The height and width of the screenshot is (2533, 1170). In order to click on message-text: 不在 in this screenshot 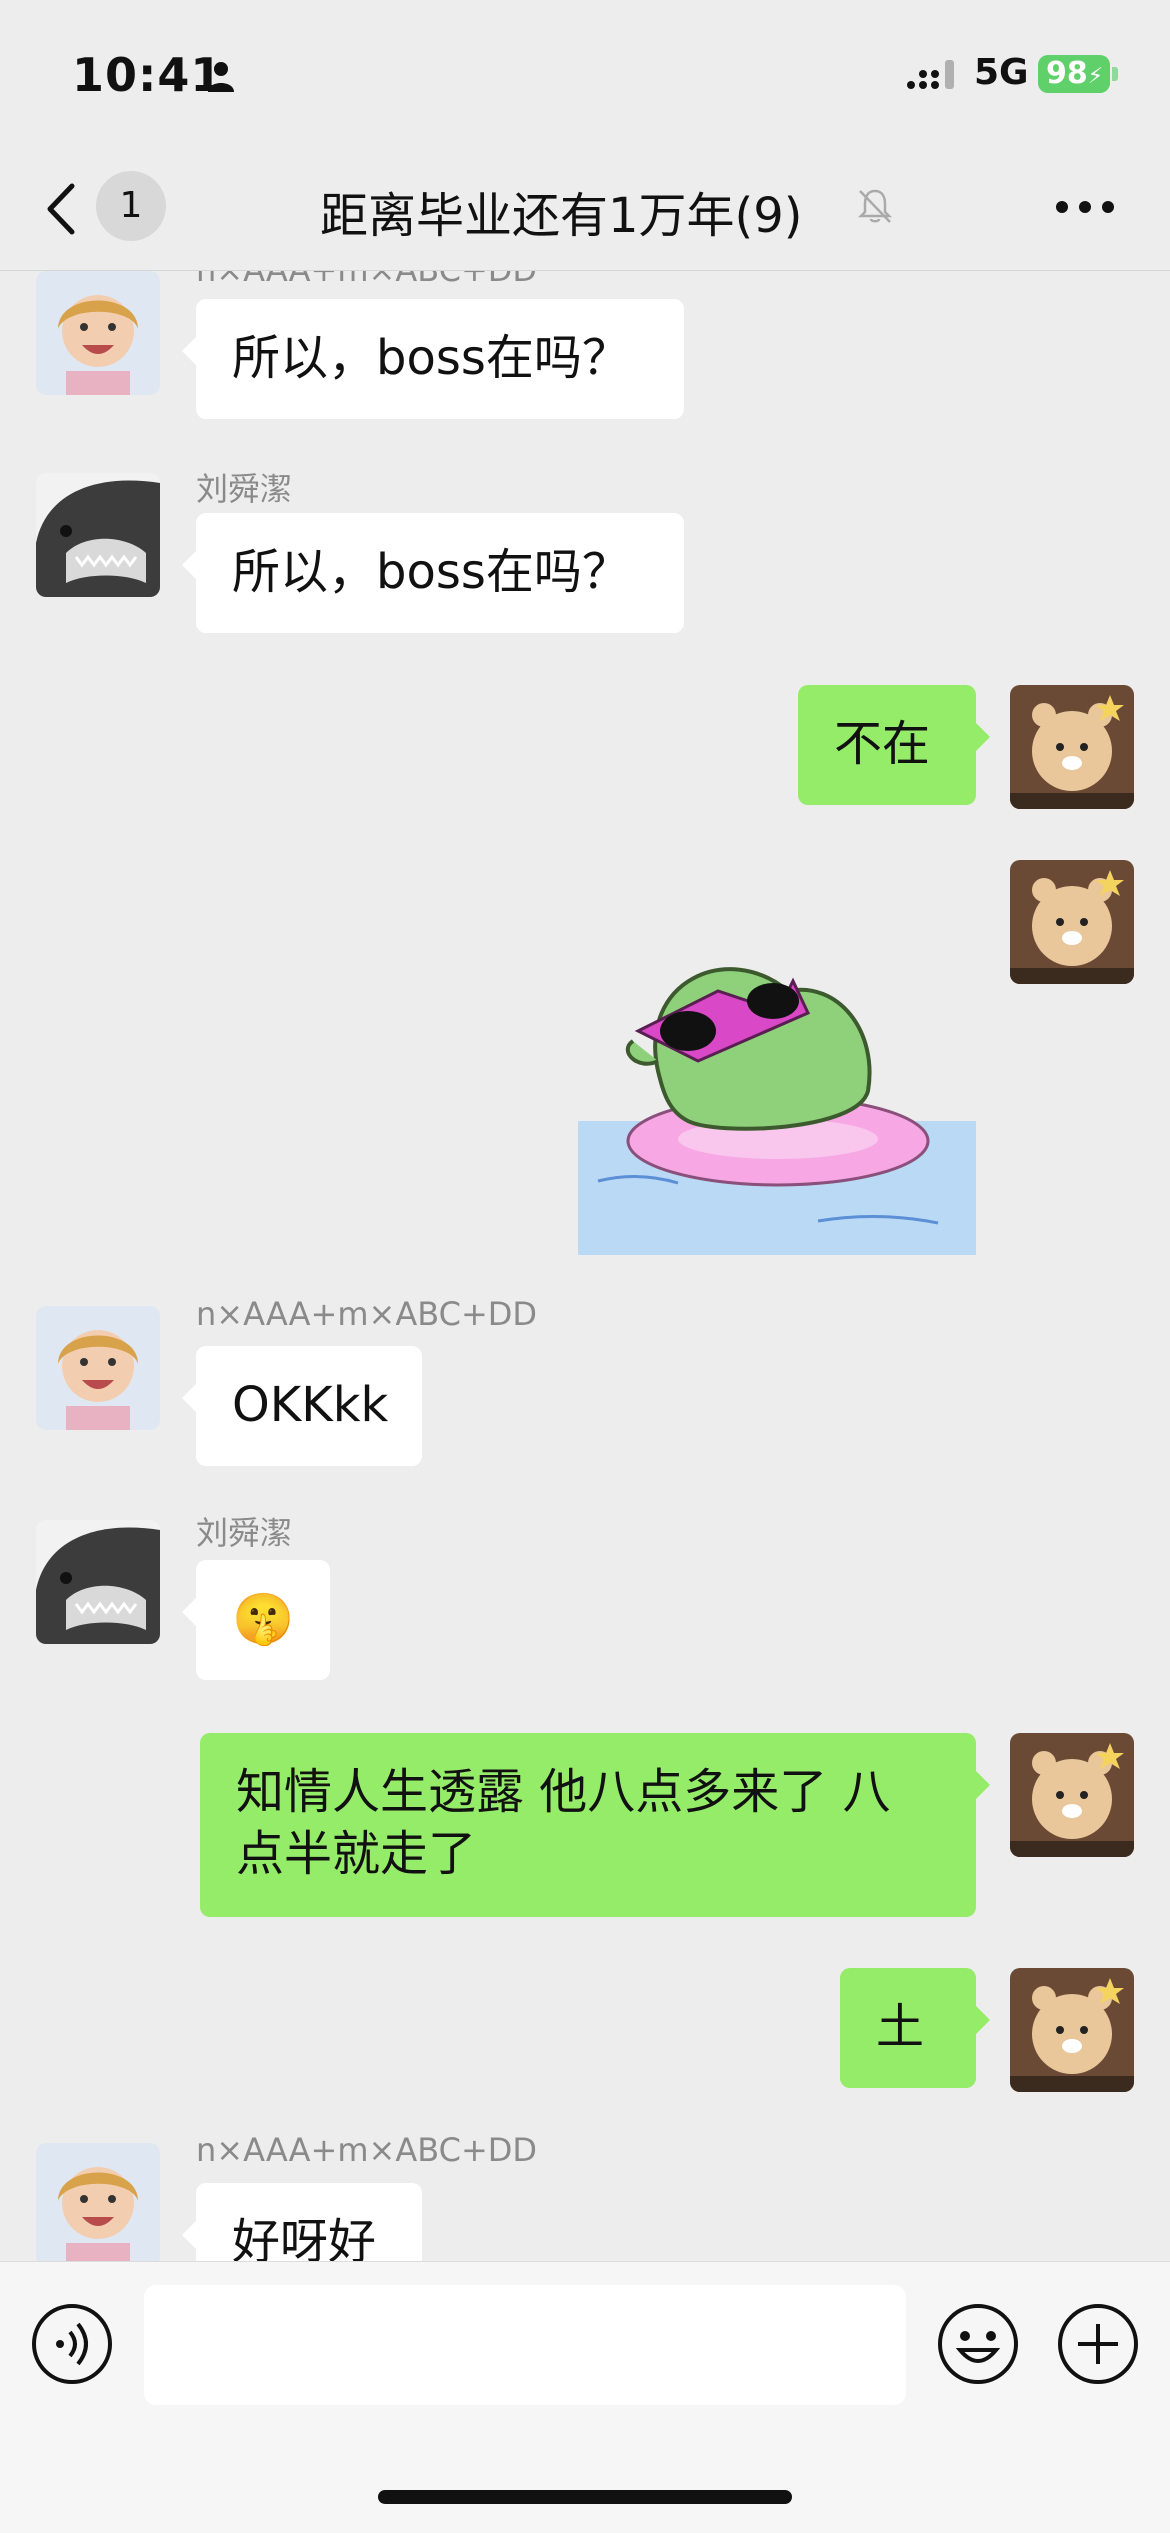, I will do `click(882, 744)`.